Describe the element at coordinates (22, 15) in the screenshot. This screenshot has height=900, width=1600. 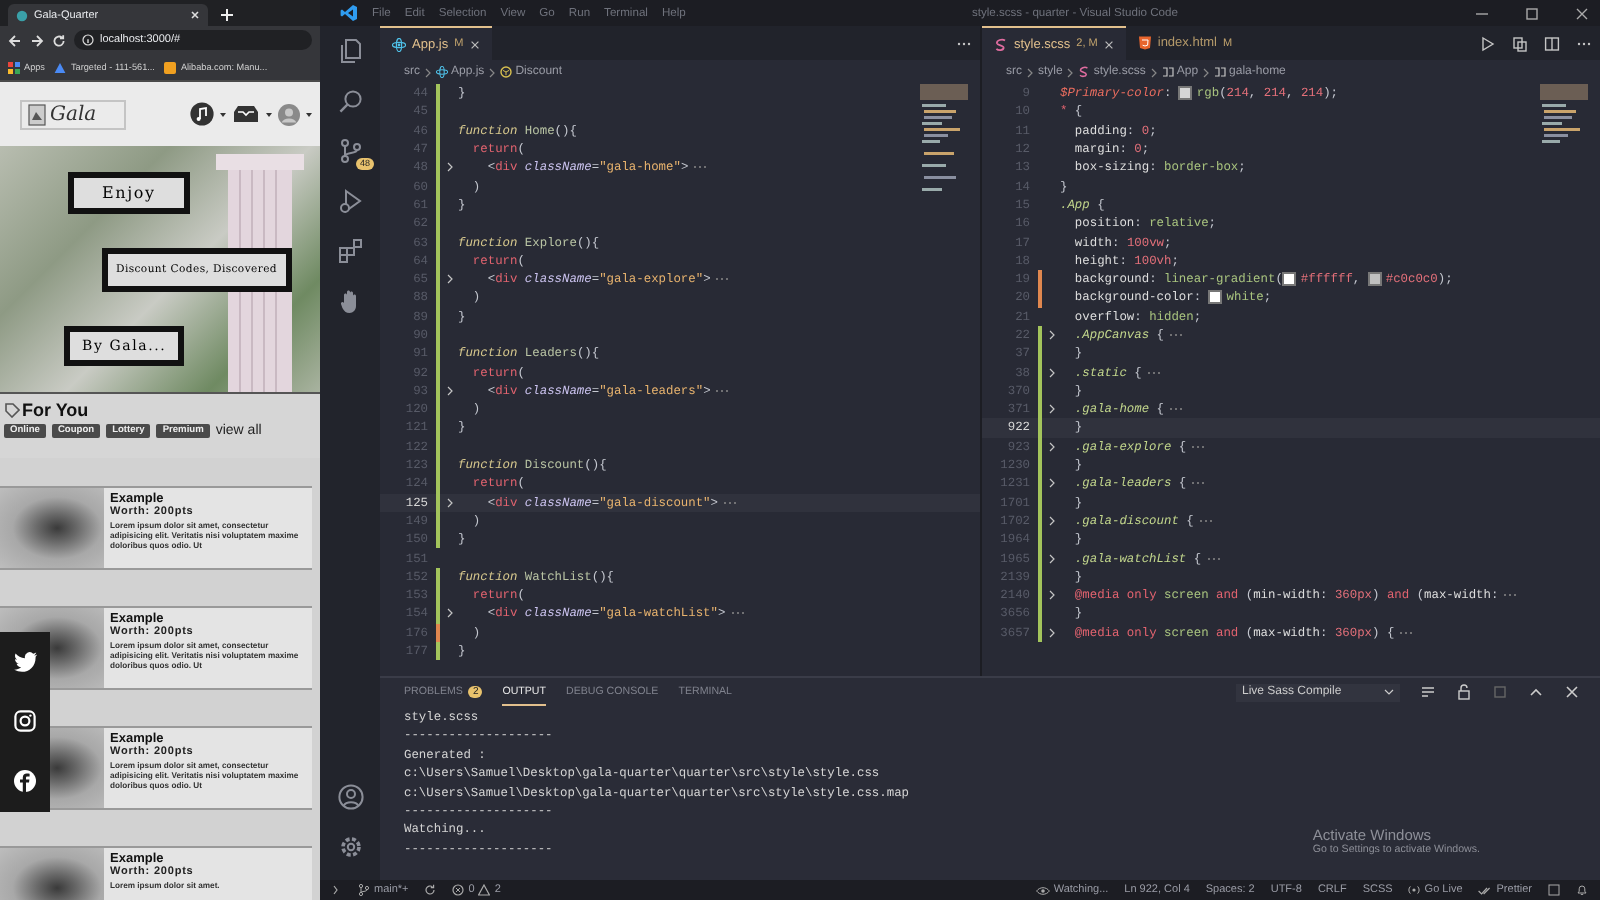
I see `globe-icon` at that location.